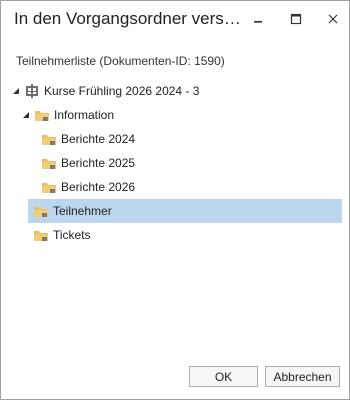 The height and width of the screenshot is (400, 350). I want to click on course-node-icon, so click(32, 91).